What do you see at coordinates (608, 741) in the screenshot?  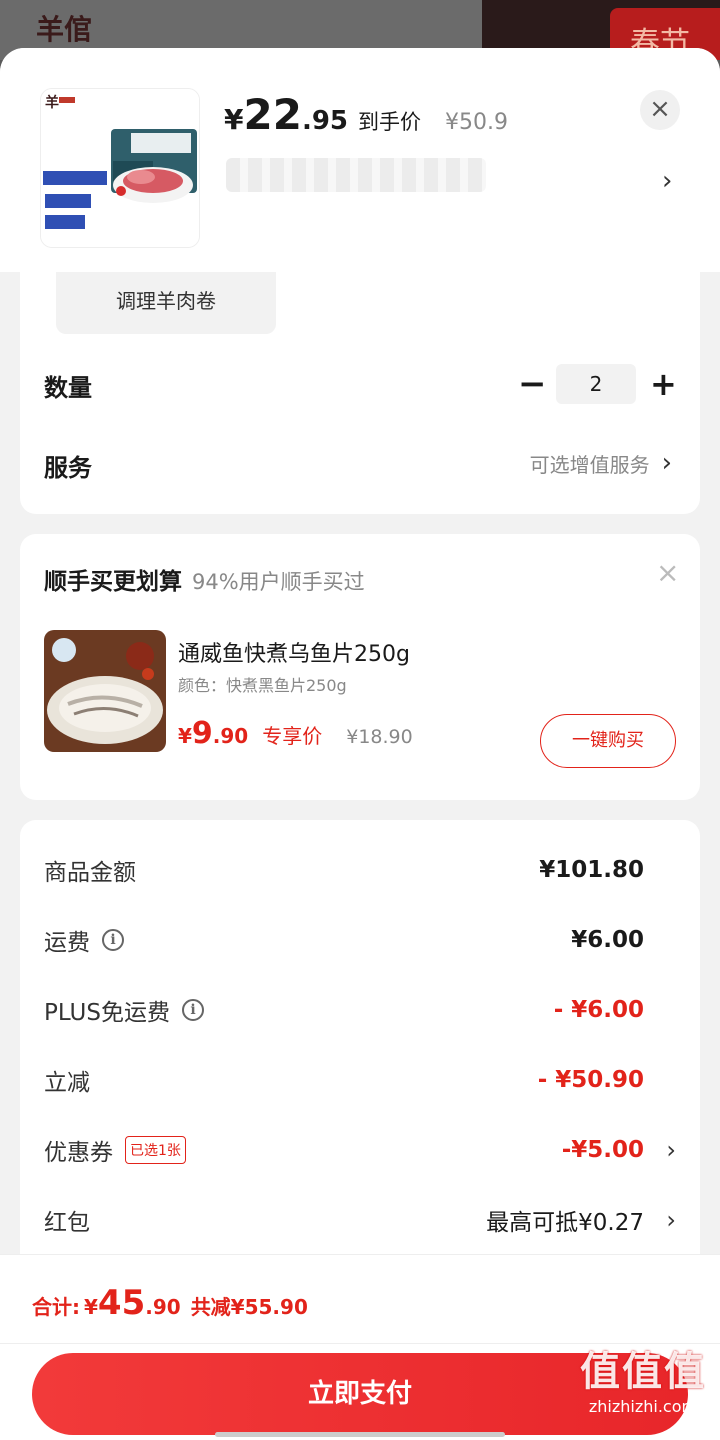 I see `one-click-buy-button: 一键购买` at bounding box center [608, 741].